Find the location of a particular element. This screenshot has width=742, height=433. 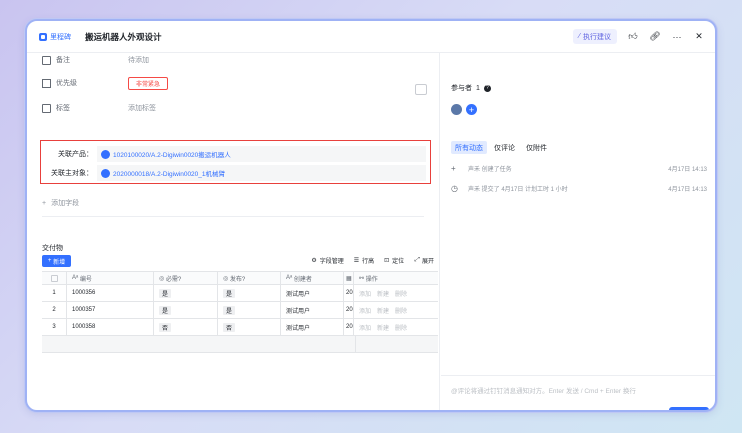

add-field-button: + 添加字段 is located at coordinates (60, 203).